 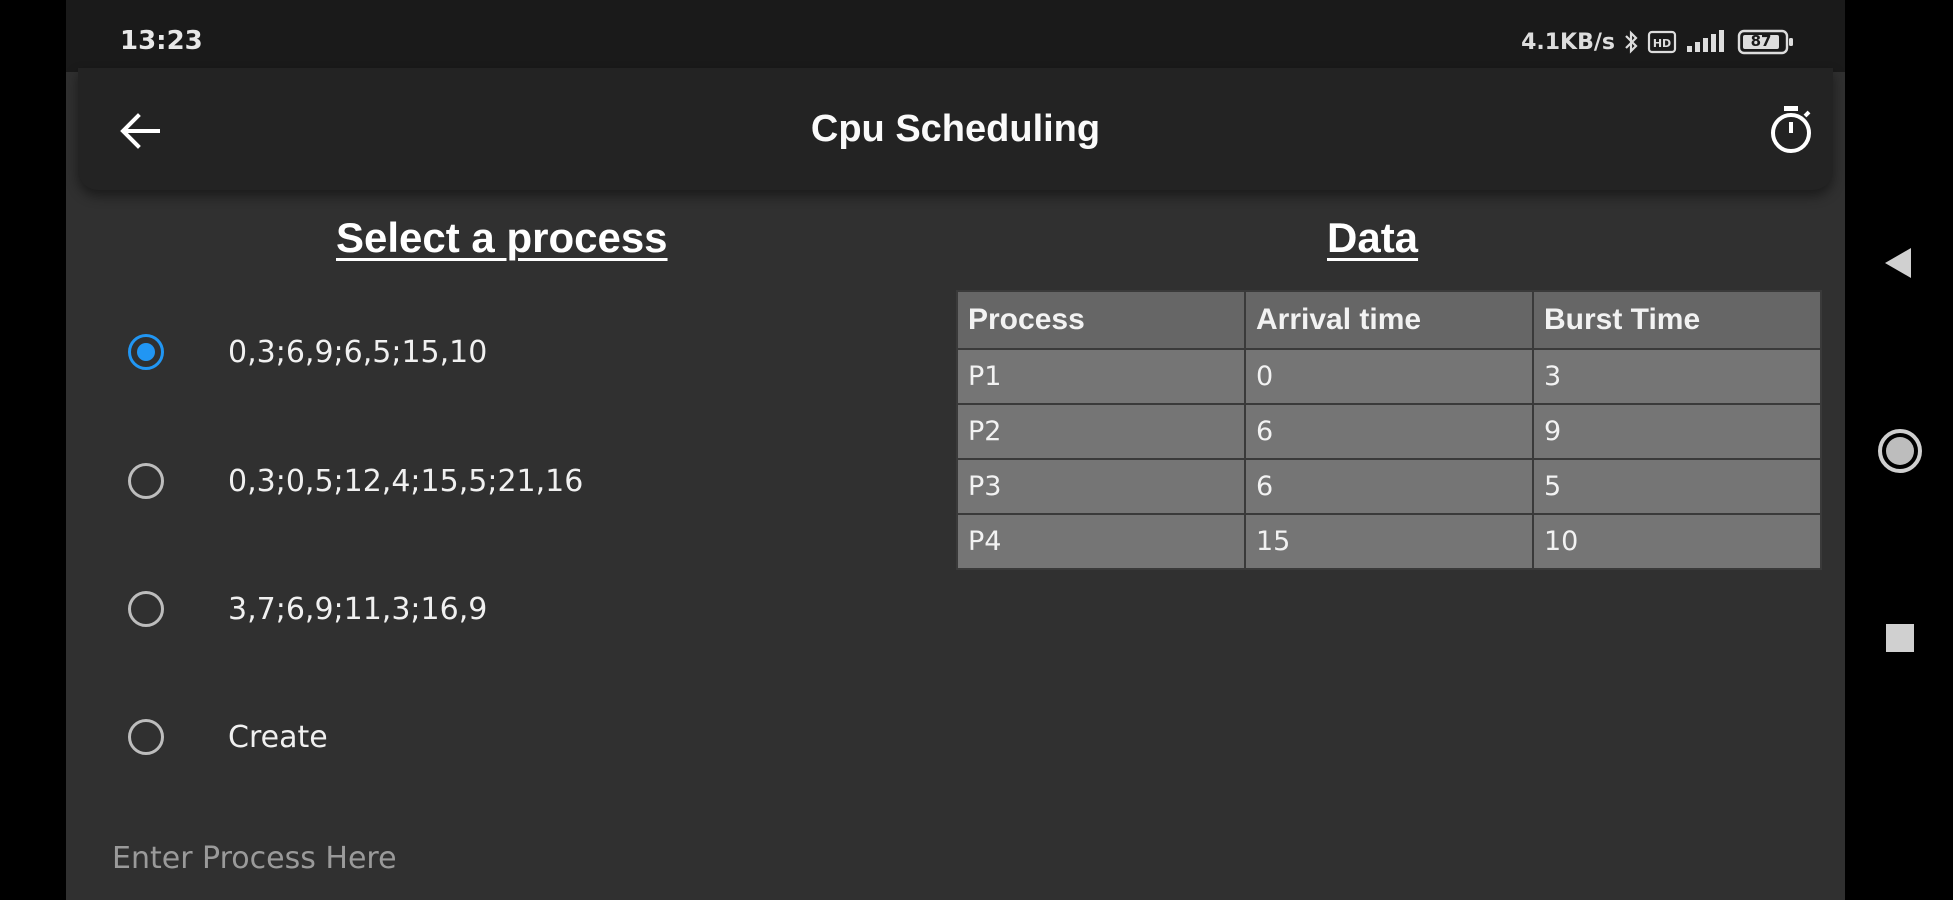 What do you see at coordinates (227, 737) in the screenshot?
I see `radio-option-create: Create` at bounding box center [227, 737].